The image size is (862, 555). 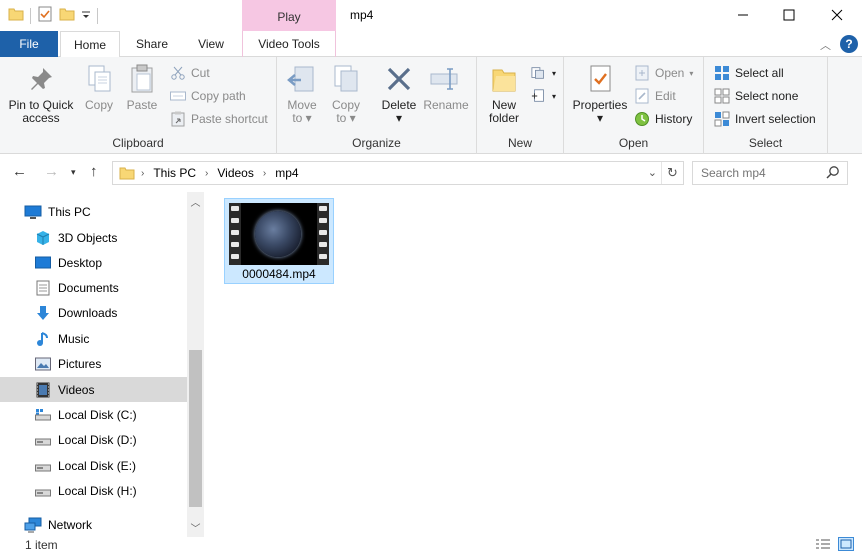 I want to click on nav-item-label: Documents, so click(x=88, y=287).